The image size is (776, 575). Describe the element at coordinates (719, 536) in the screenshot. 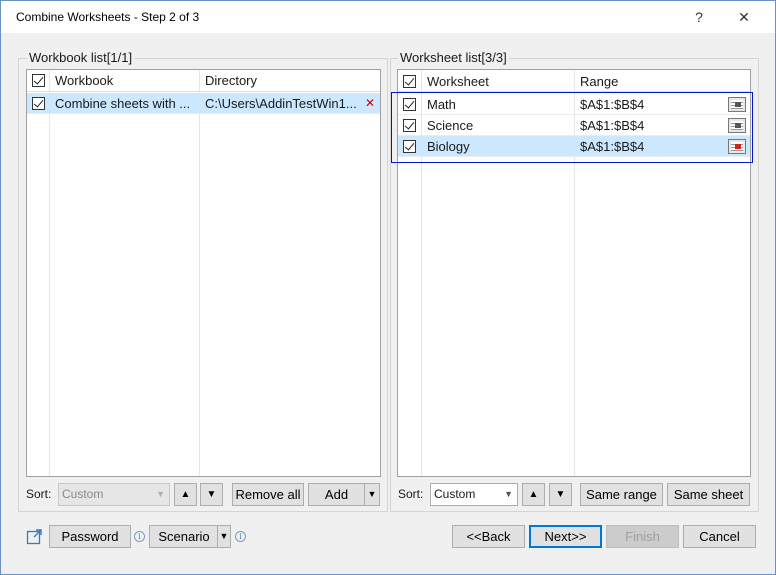

I see `cancel-button: Cancel` at that location.